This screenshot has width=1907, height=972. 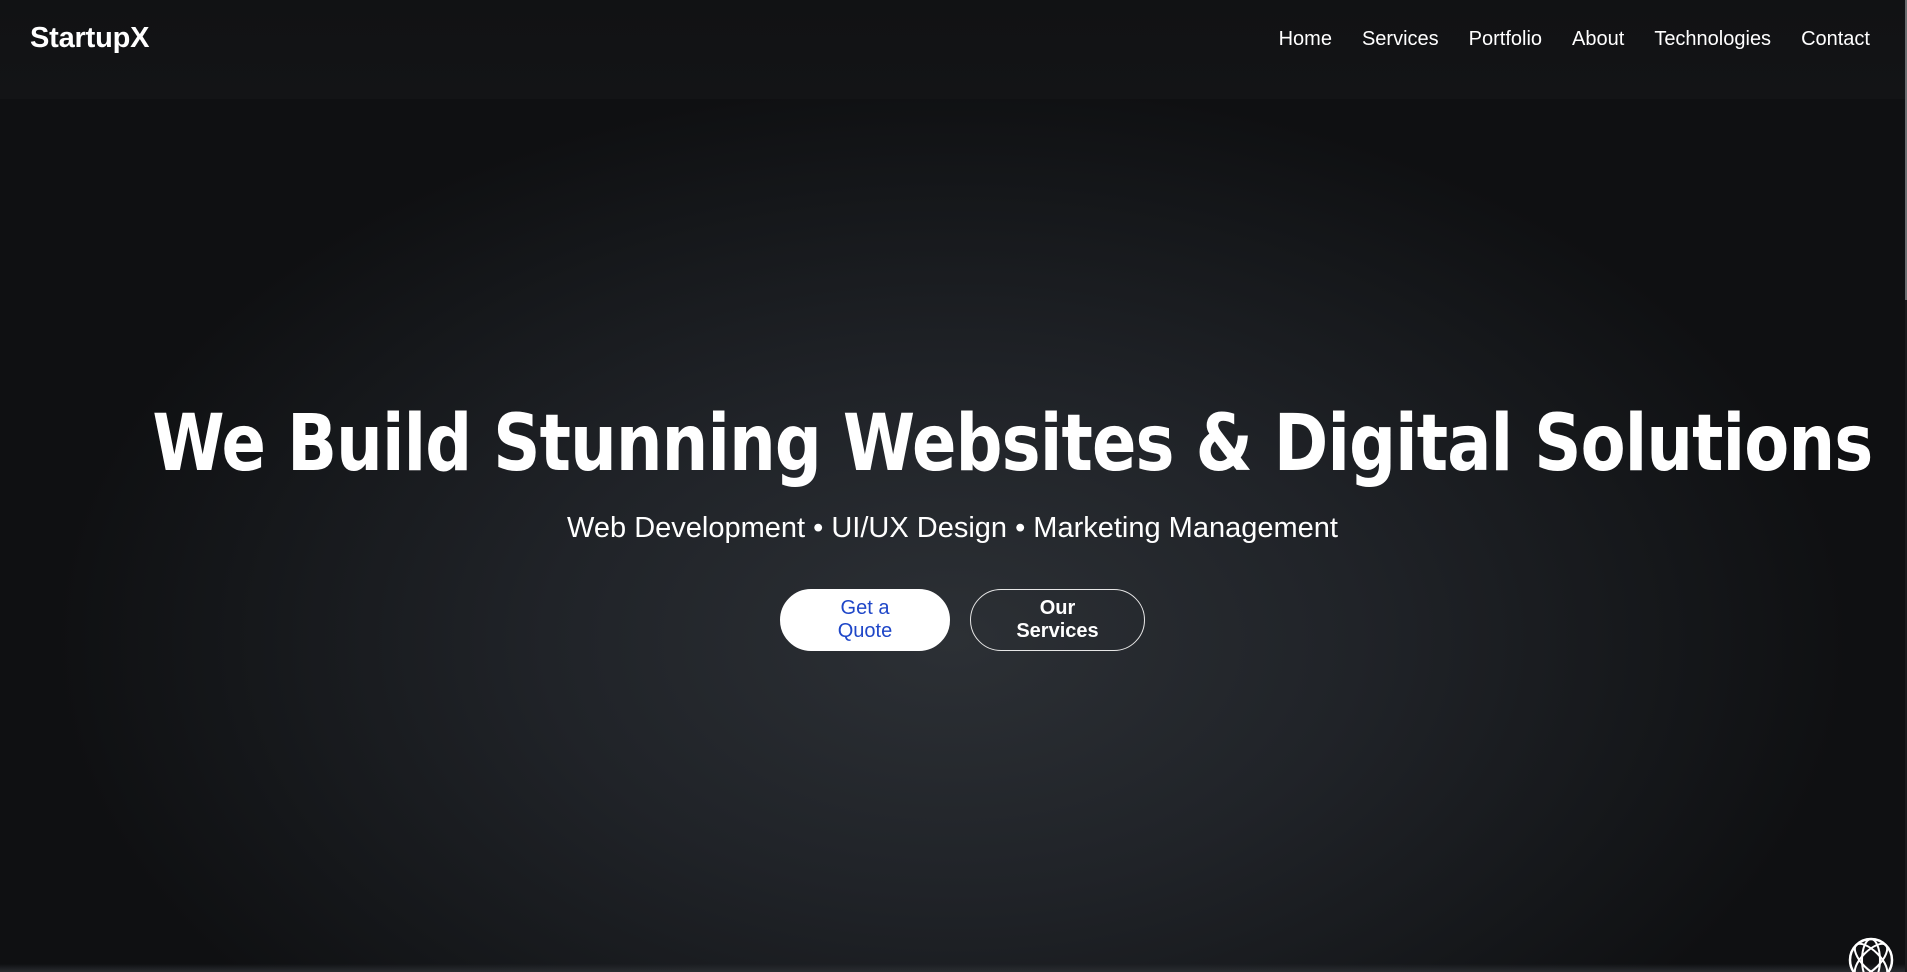 I want to click on nav-link-portfolio: Portfolio, so click(x=1505, y=39).